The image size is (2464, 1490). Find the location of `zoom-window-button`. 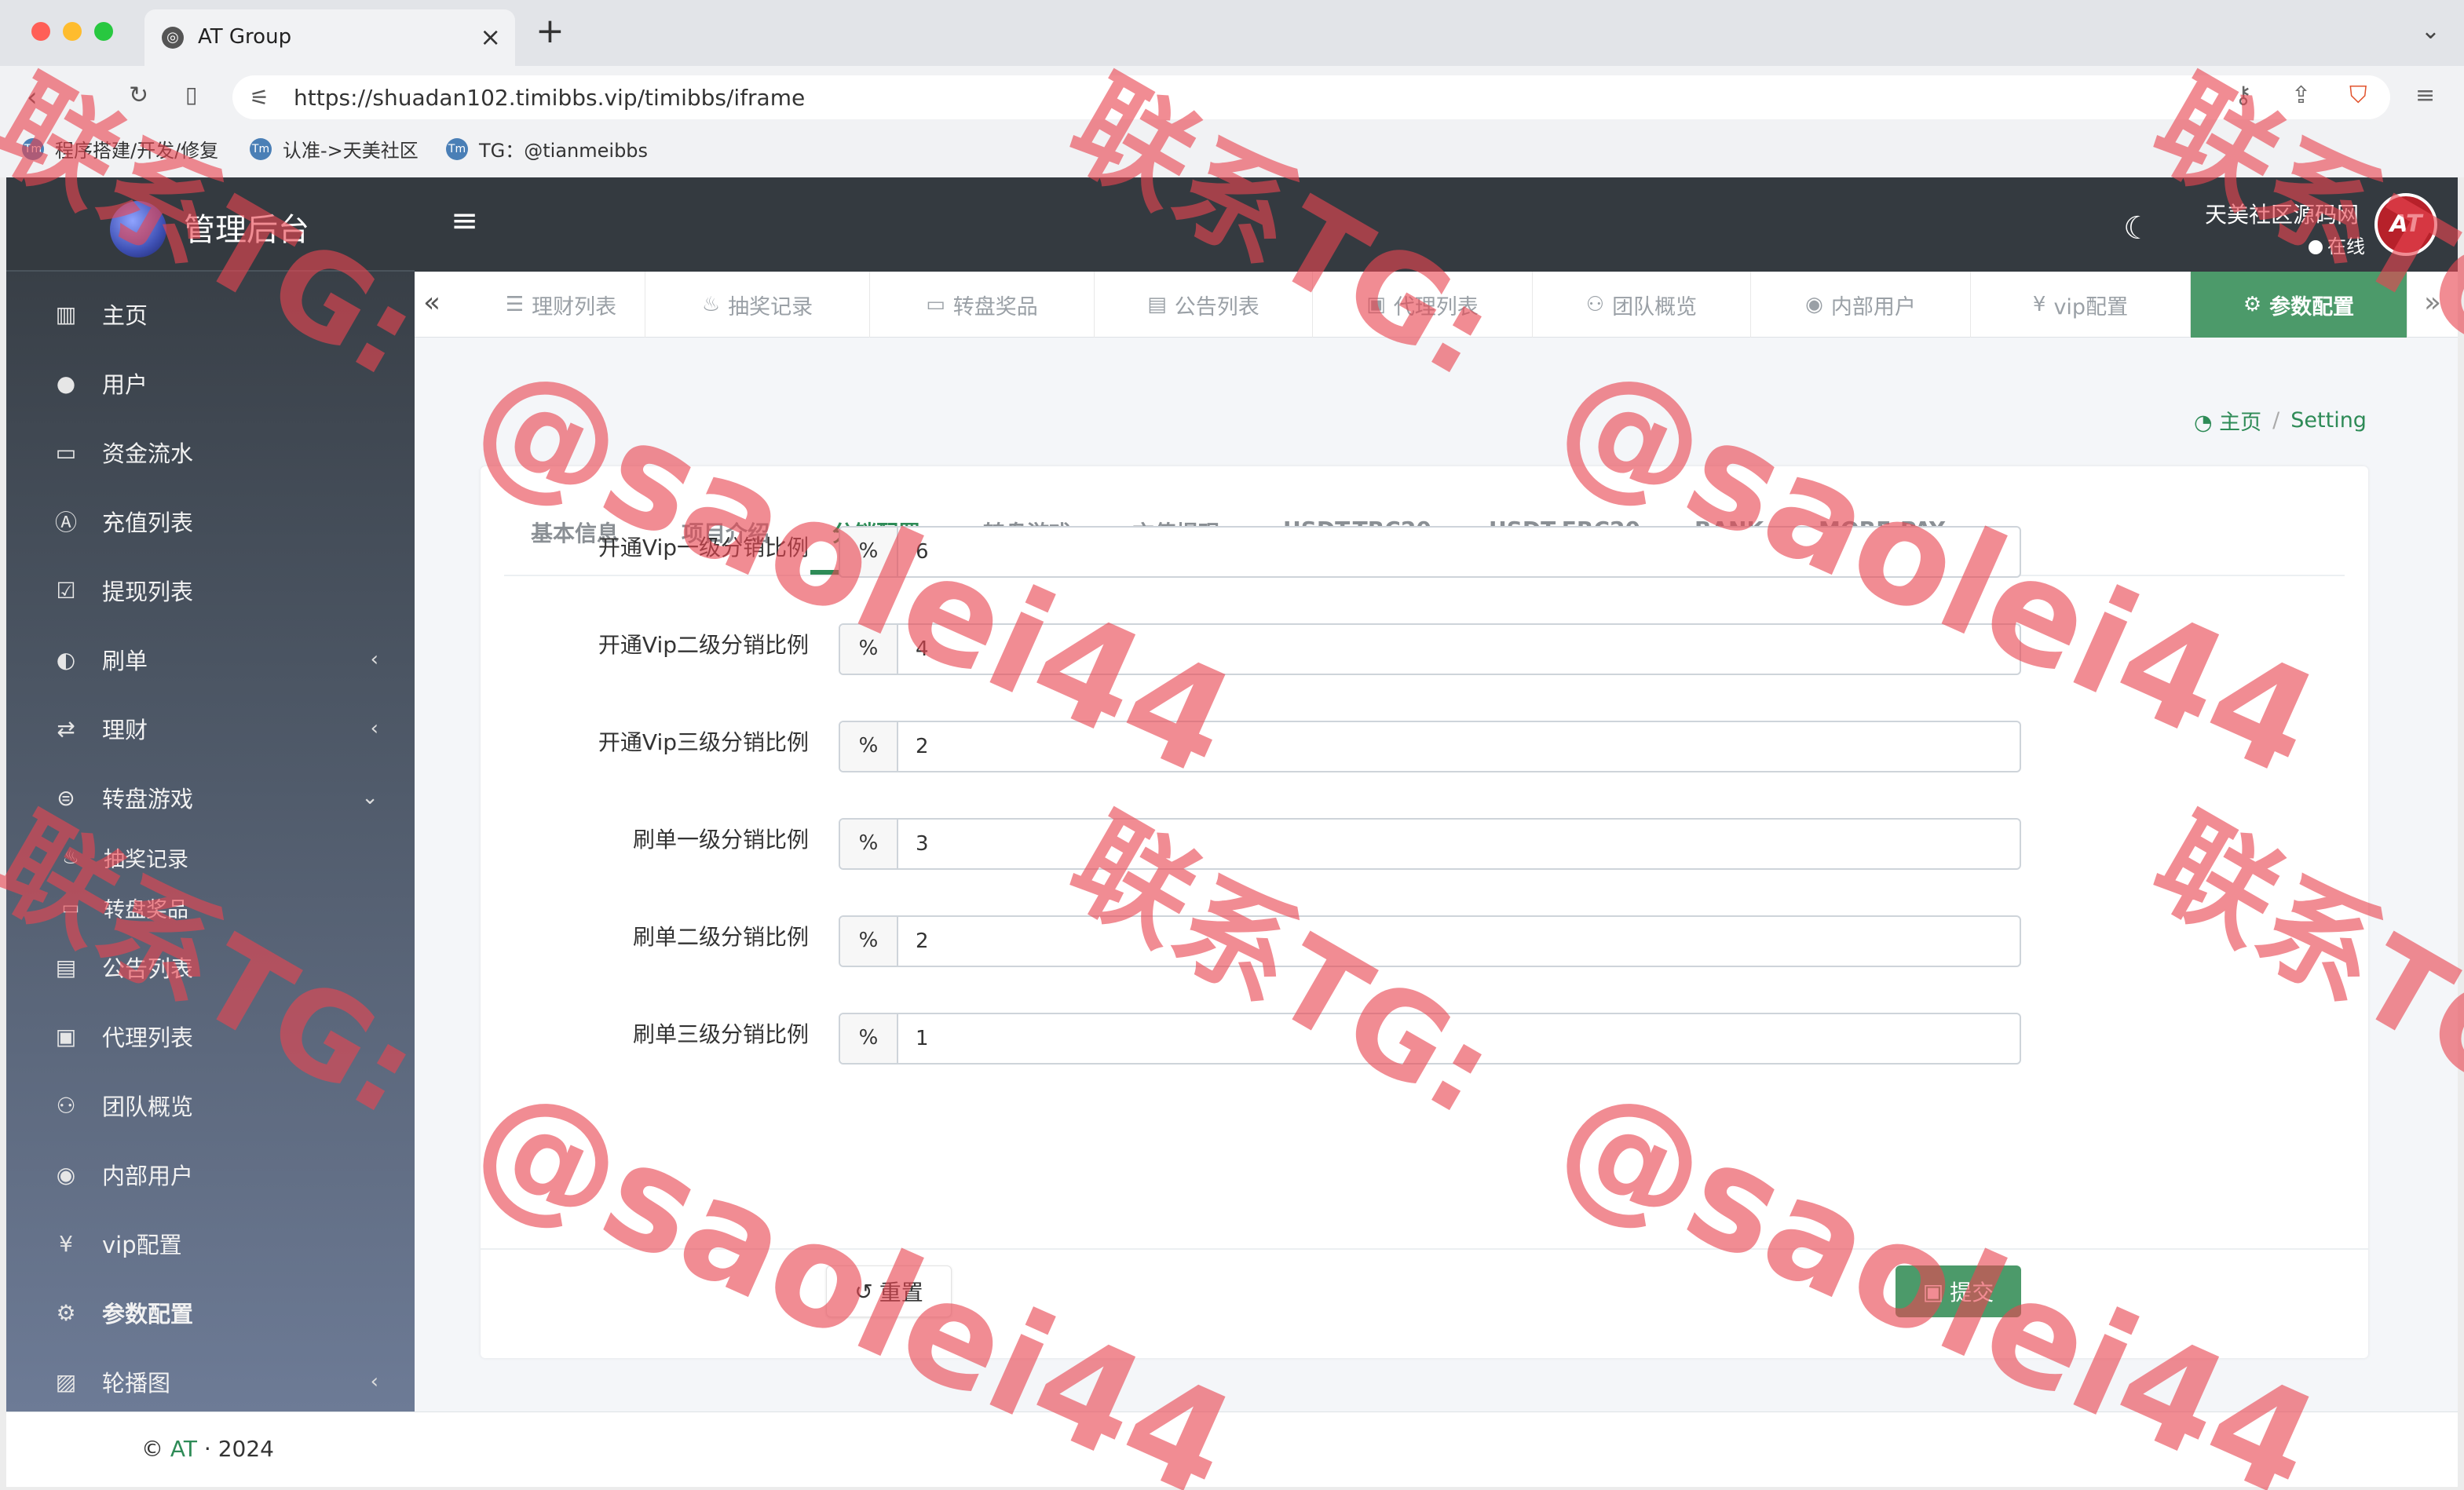

zoom-window-button is located at coordinates (103, 31).